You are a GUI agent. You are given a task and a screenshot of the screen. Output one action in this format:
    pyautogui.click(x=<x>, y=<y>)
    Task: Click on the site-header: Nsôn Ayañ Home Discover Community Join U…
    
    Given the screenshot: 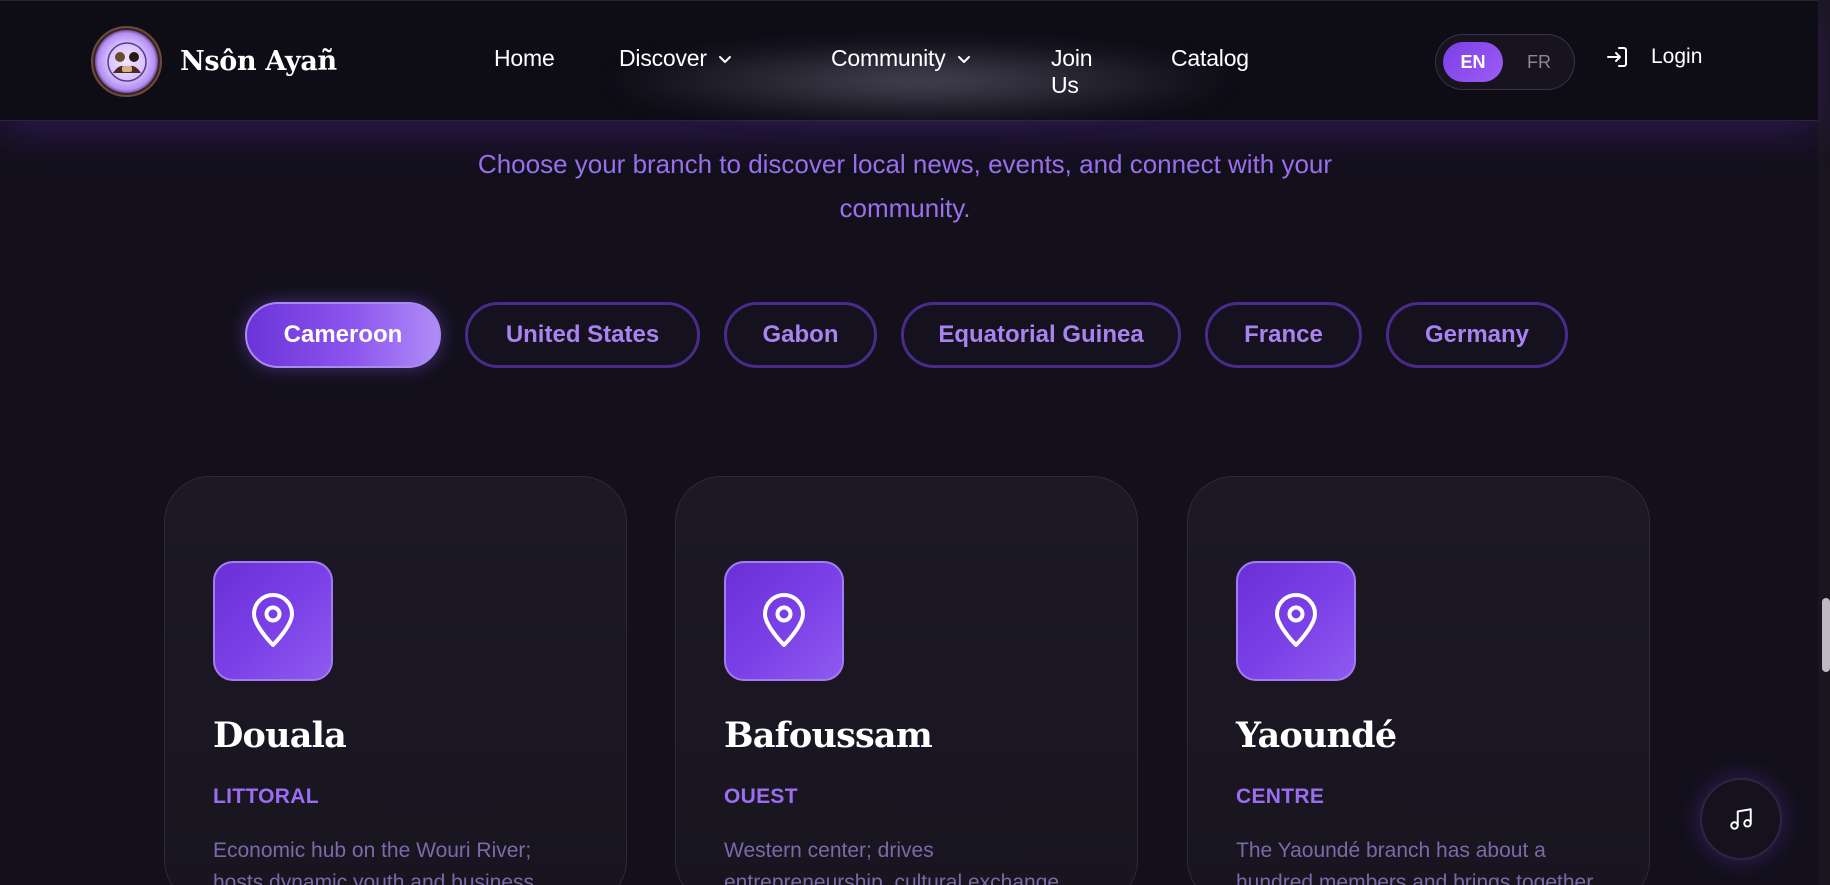 What is the action you would take?
    pyautogui.click(x=909, y=60)
    